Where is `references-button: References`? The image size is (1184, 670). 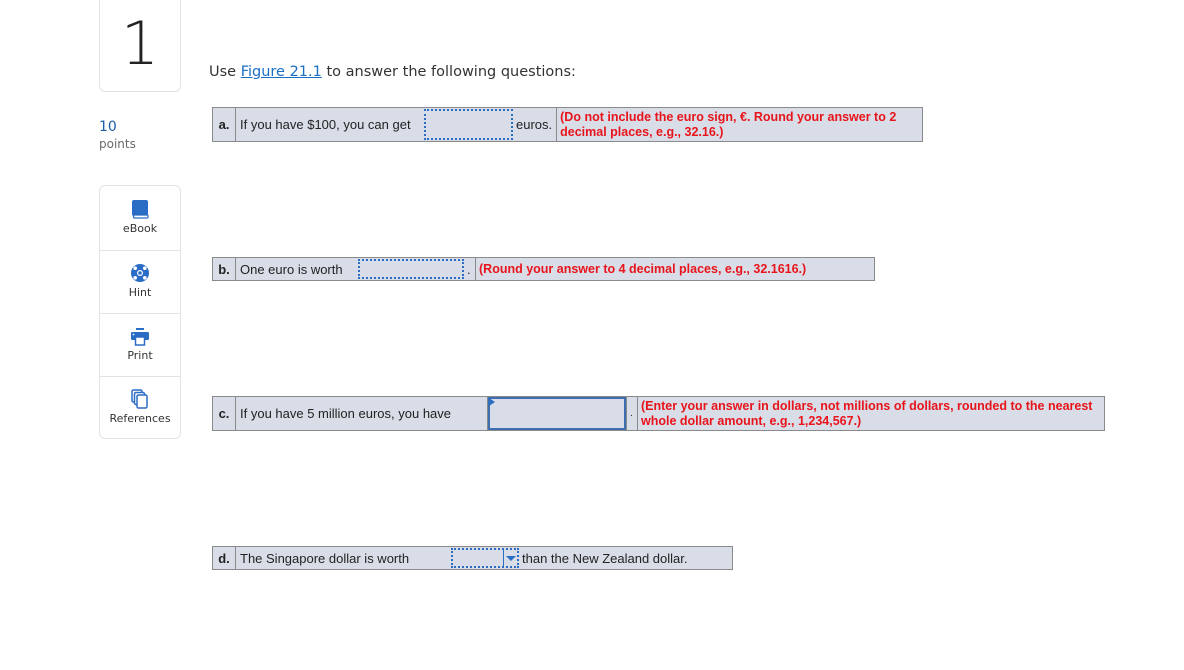 references-button: References is located at coordinates (140, 407).